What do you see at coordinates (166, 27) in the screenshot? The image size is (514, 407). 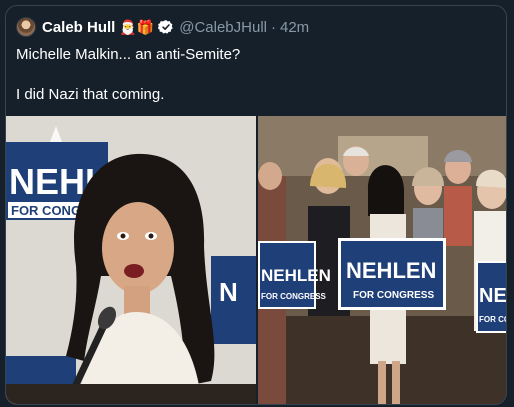 I see `verified-badge-icon` at bounding box center [166, 27].